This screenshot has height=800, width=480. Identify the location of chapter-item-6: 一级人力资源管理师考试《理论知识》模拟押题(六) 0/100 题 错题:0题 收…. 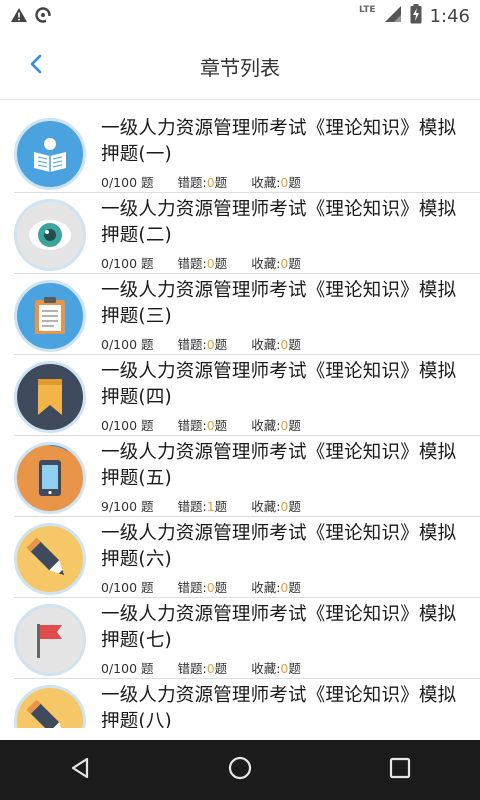
(247, 557).